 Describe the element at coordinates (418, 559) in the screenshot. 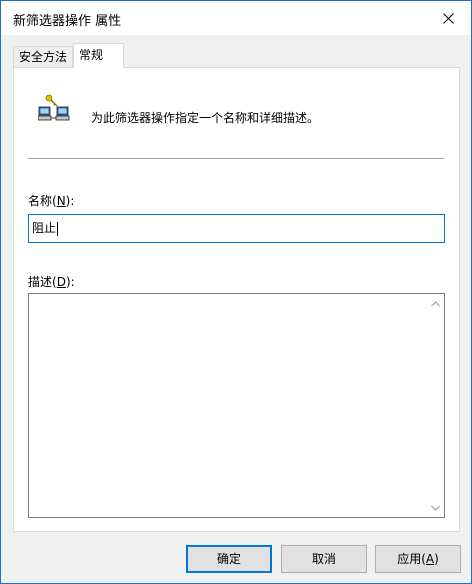

I see `apply-button: 应用(A)` at that location.